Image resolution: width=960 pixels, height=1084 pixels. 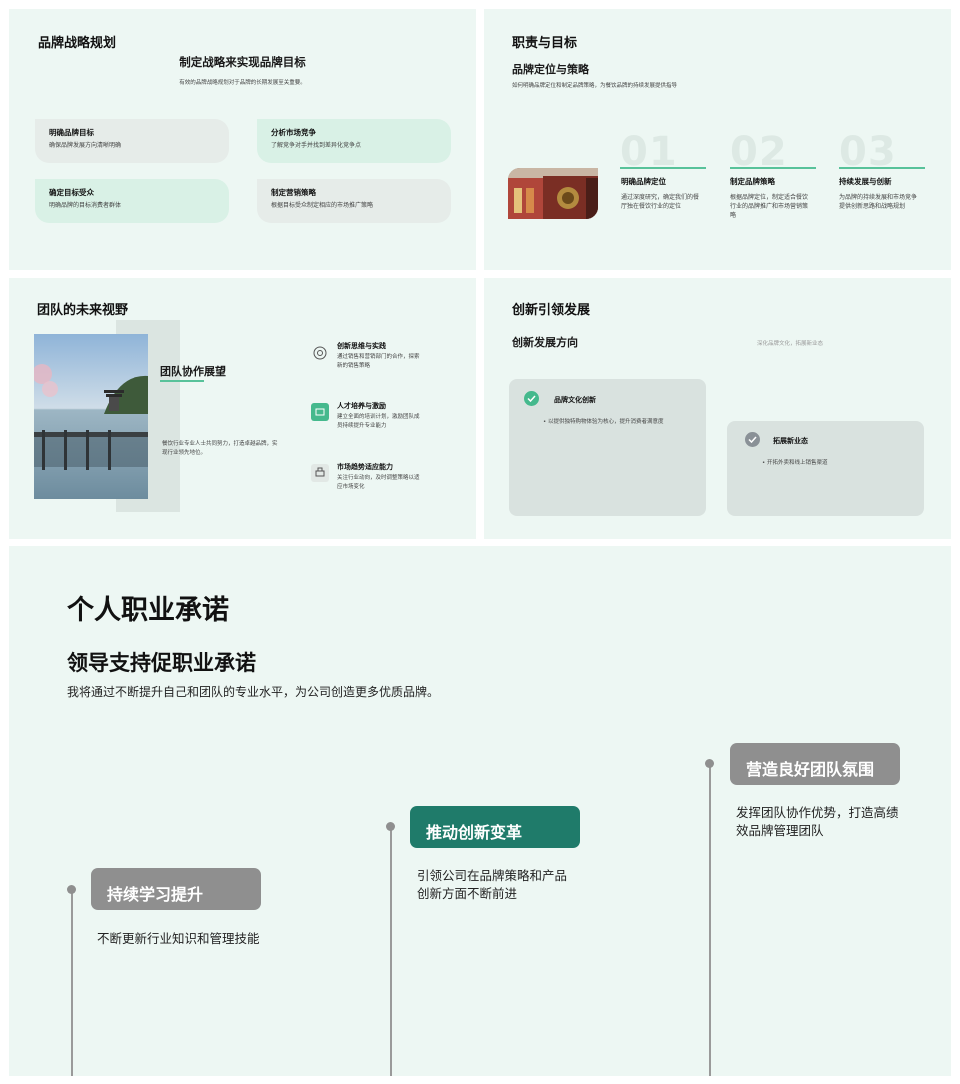 I want to click on step-desc: 发挥团队协作优势，打造高绩效品牌管理团队, so click(x=817, y=821).